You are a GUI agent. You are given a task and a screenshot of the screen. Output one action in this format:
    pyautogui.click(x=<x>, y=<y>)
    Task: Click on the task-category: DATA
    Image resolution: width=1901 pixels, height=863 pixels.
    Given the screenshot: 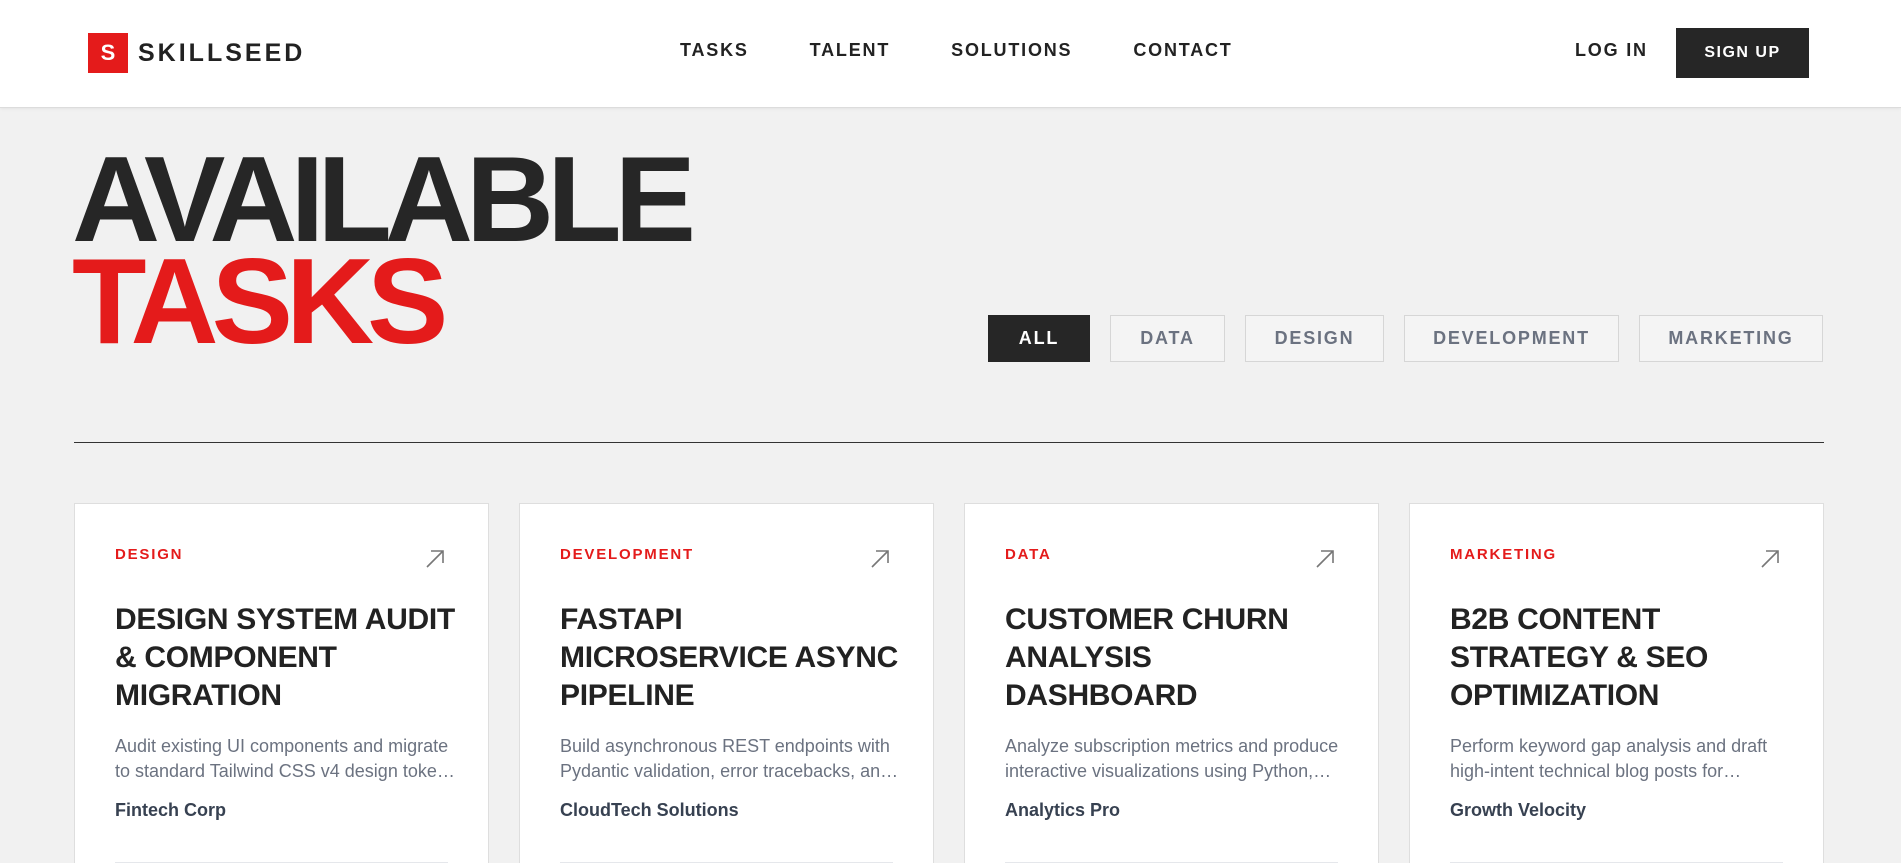 What is the action you would take?
    pyautogui.click(x=1028, y=554)
    